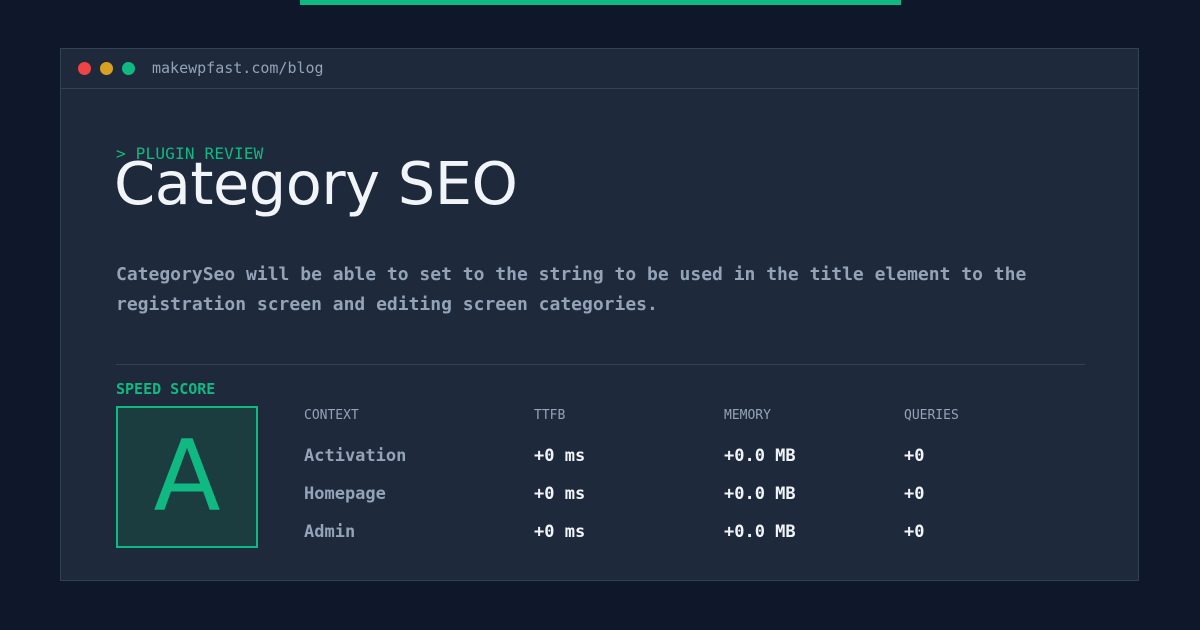  What do you see at coordinates (560, 532) in the screenshot?
I see `table-row-admin-ttfb: +0 ms` at bounding box center [560, 532].